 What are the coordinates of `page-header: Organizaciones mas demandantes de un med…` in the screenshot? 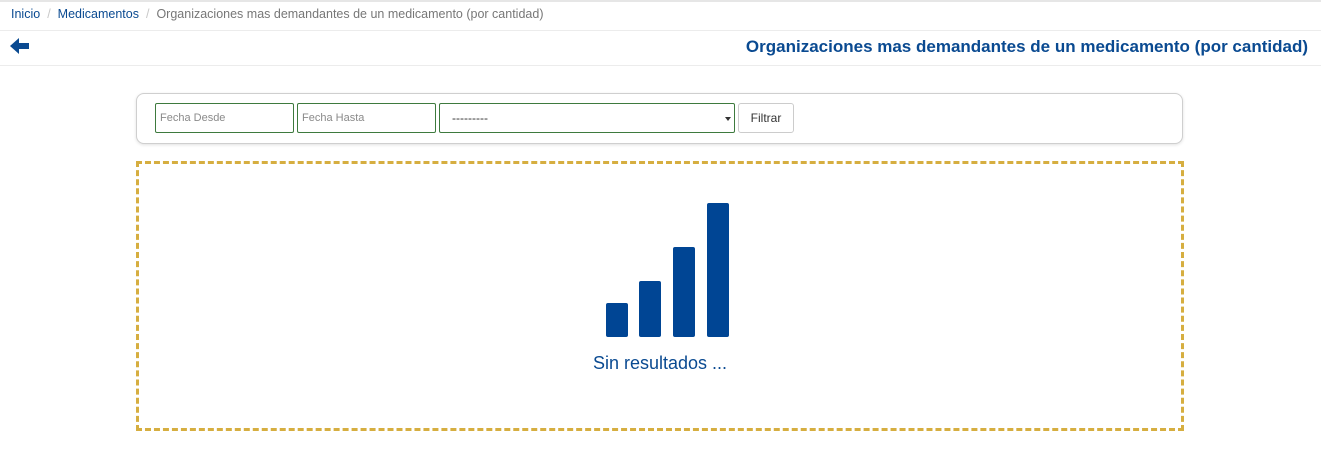 It's located at (660, 48).